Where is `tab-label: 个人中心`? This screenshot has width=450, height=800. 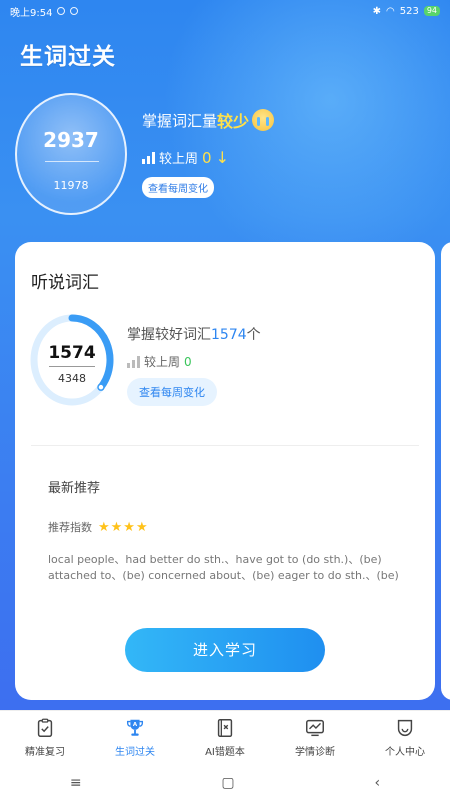
tab-label: 个人中心 is located at coordinates (405, 752).